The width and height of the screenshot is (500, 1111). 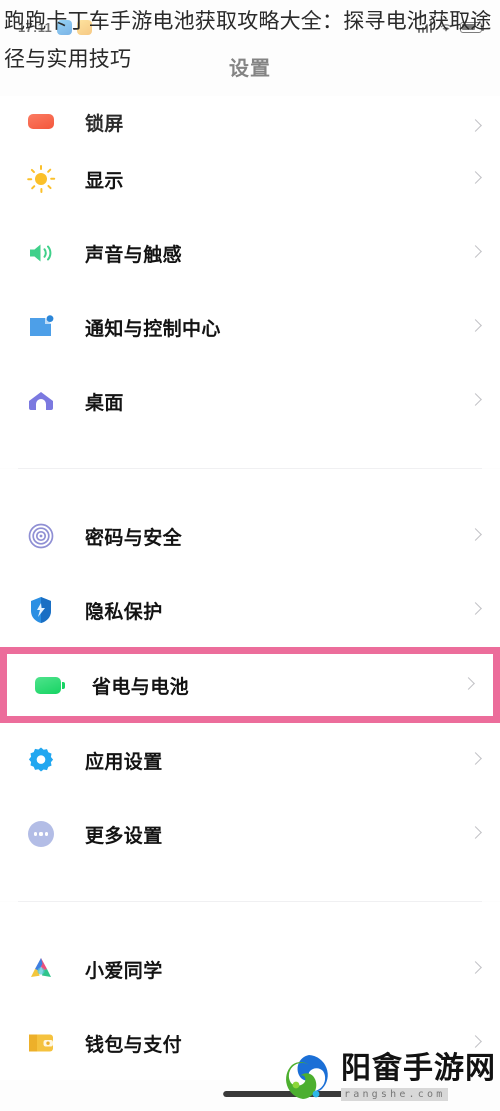 What do you see at coordinates (41, 610) in the screenshot?
I see `privacy-shield-icon` at bounding box center [41, 610].